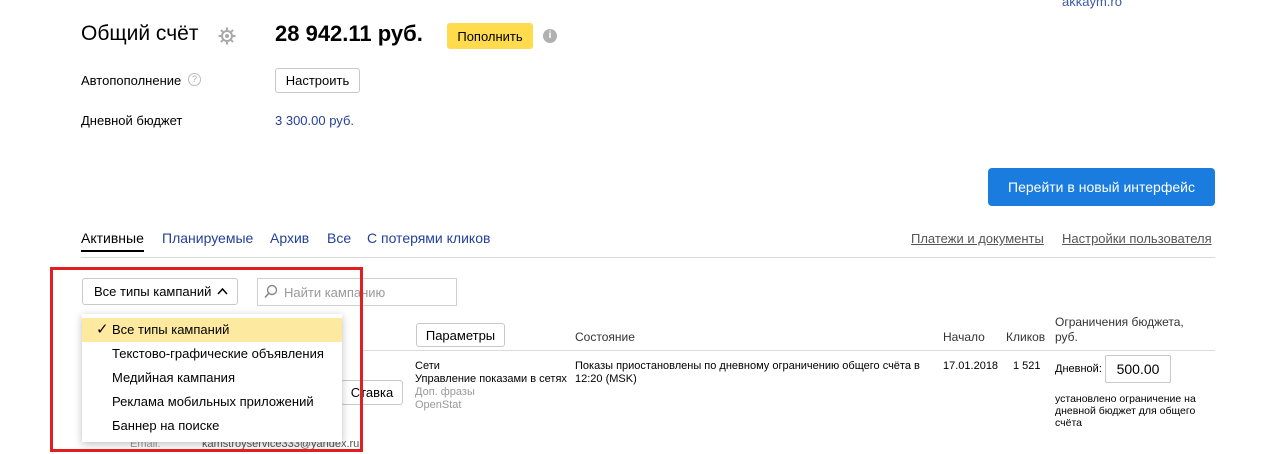 The width and height of the screenshot is (1273, 454). What do you see at coordinates (227, 36) in the screenshot?
I see `gear-icon` at bounding box center [227, 36].